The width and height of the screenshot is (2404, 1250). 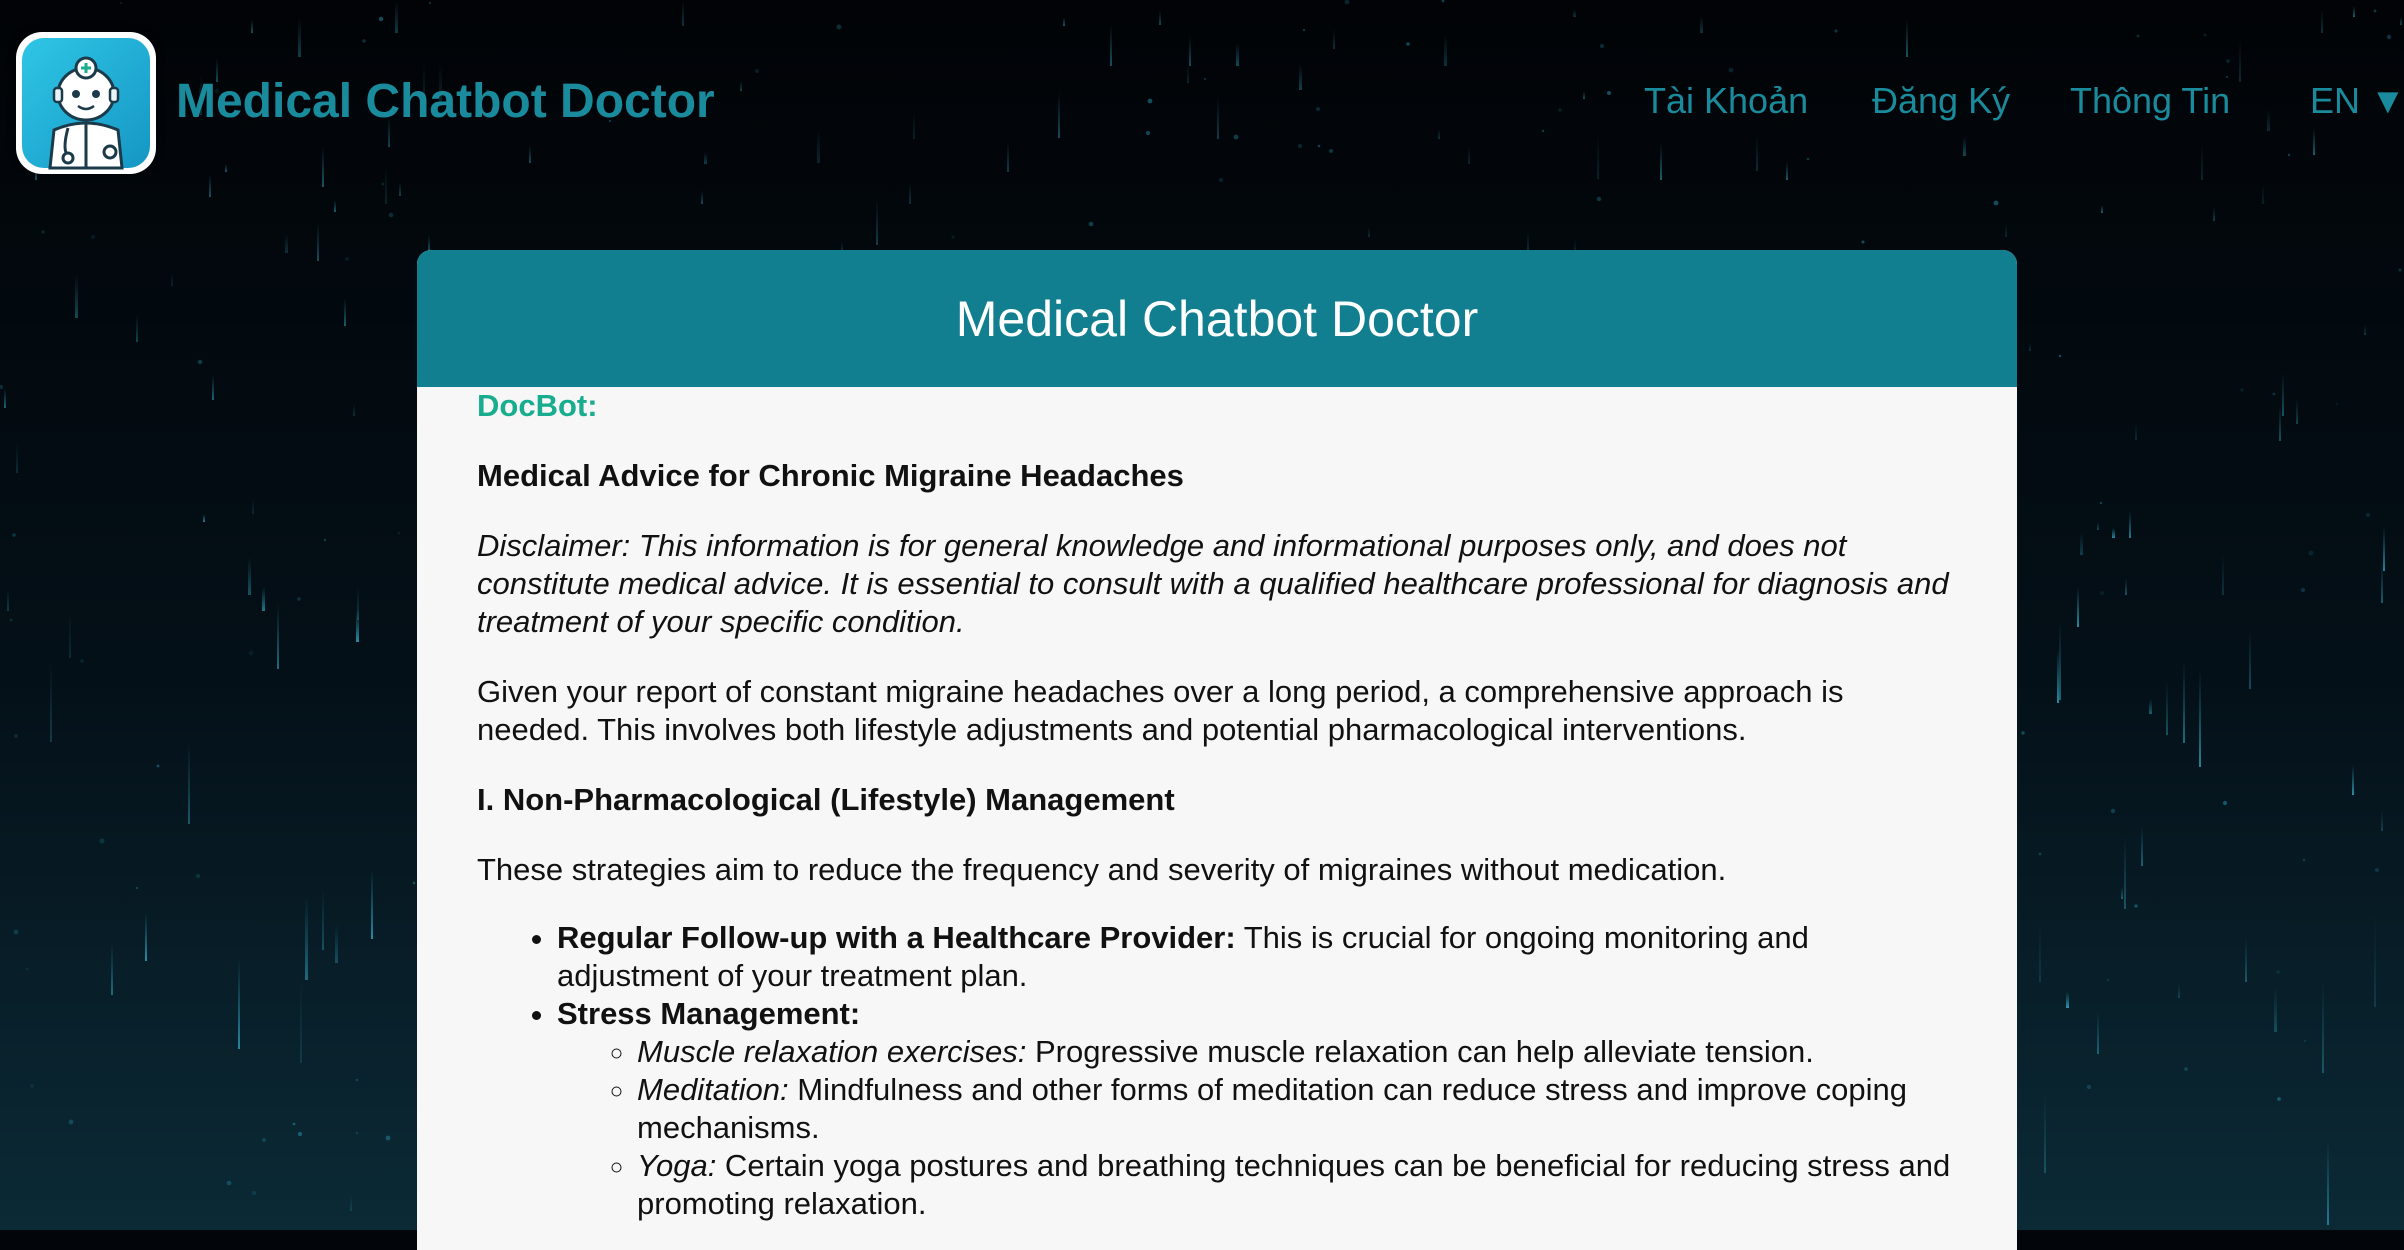 I want to click on language-selector: EN ▼, so click(x=2357, y=101).